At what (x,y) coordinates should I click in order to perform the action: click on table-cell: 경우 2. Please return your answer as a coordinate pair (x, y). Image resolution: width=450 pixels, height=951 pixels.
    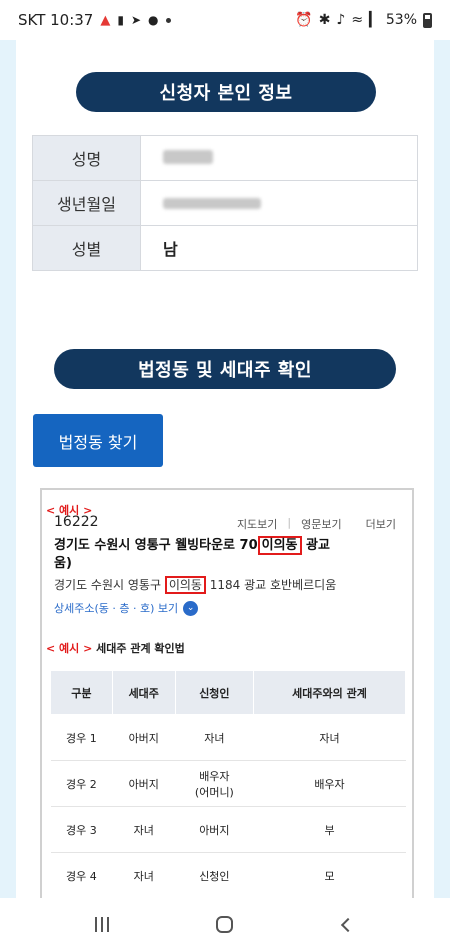
    Looking at the image, I should click on (81, 783).